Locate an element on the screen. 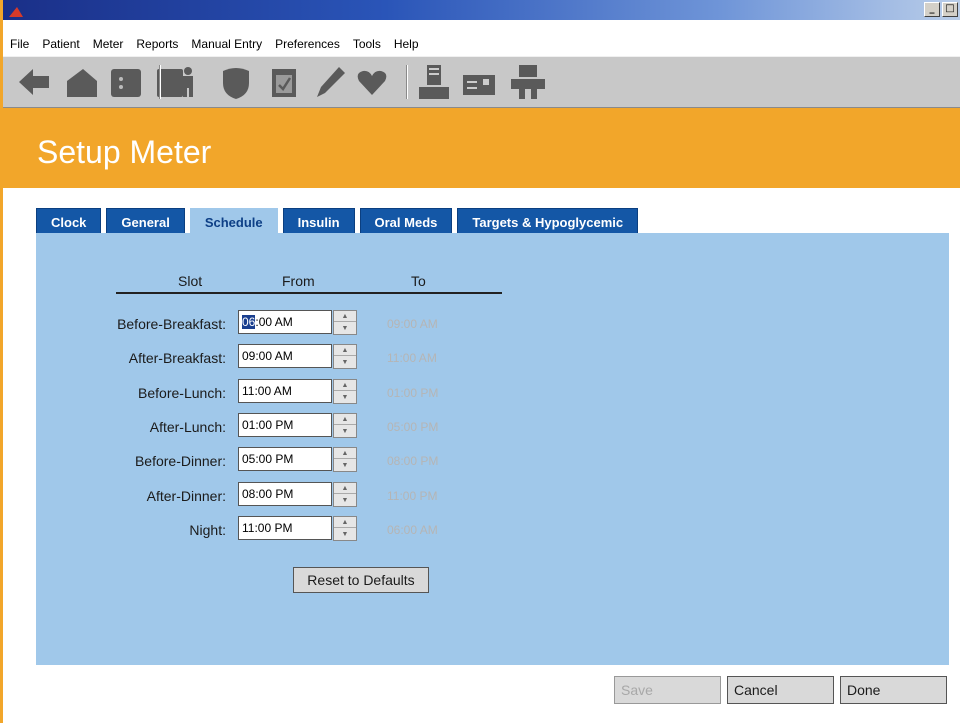 Image resolution: width=960 pixels, height=723 pixels. menu-manual-entry: Manual Entry is located at coordinates (226, 44).